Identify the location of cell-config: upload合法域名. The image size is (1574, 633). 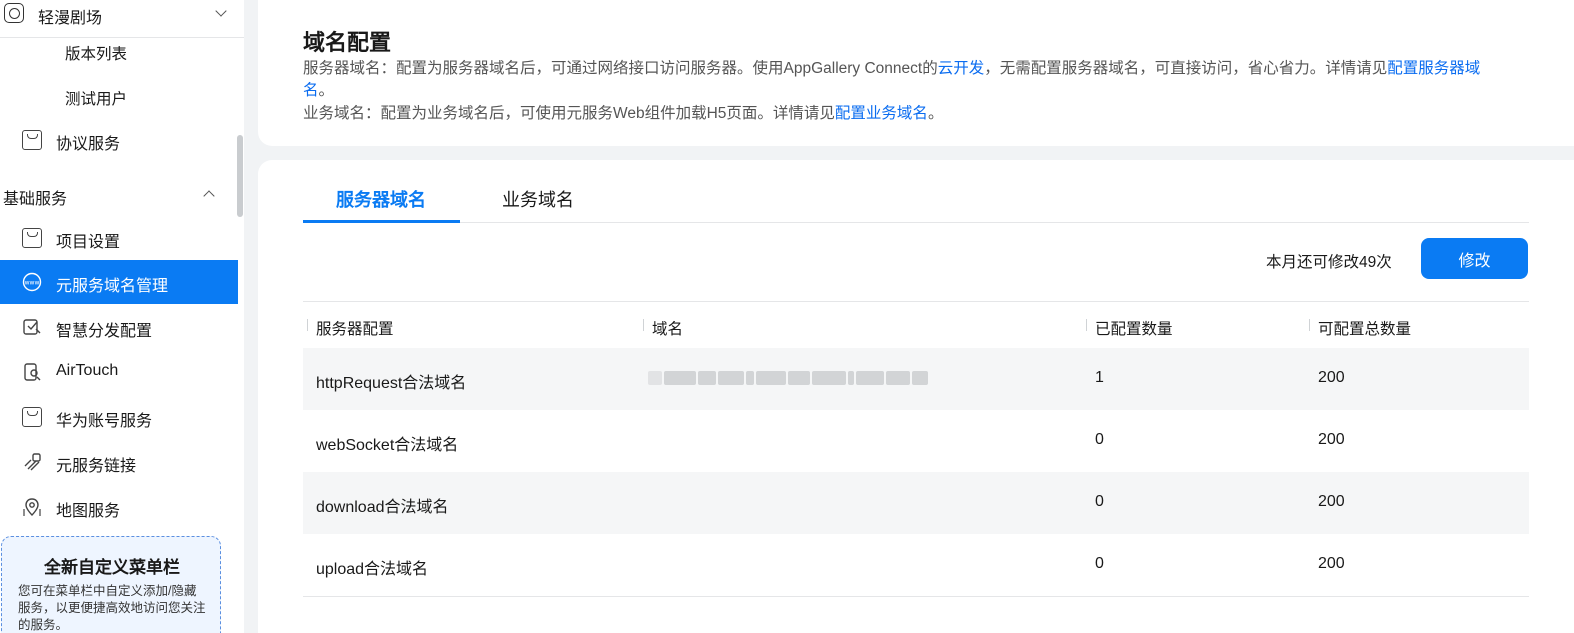
(372, 569).